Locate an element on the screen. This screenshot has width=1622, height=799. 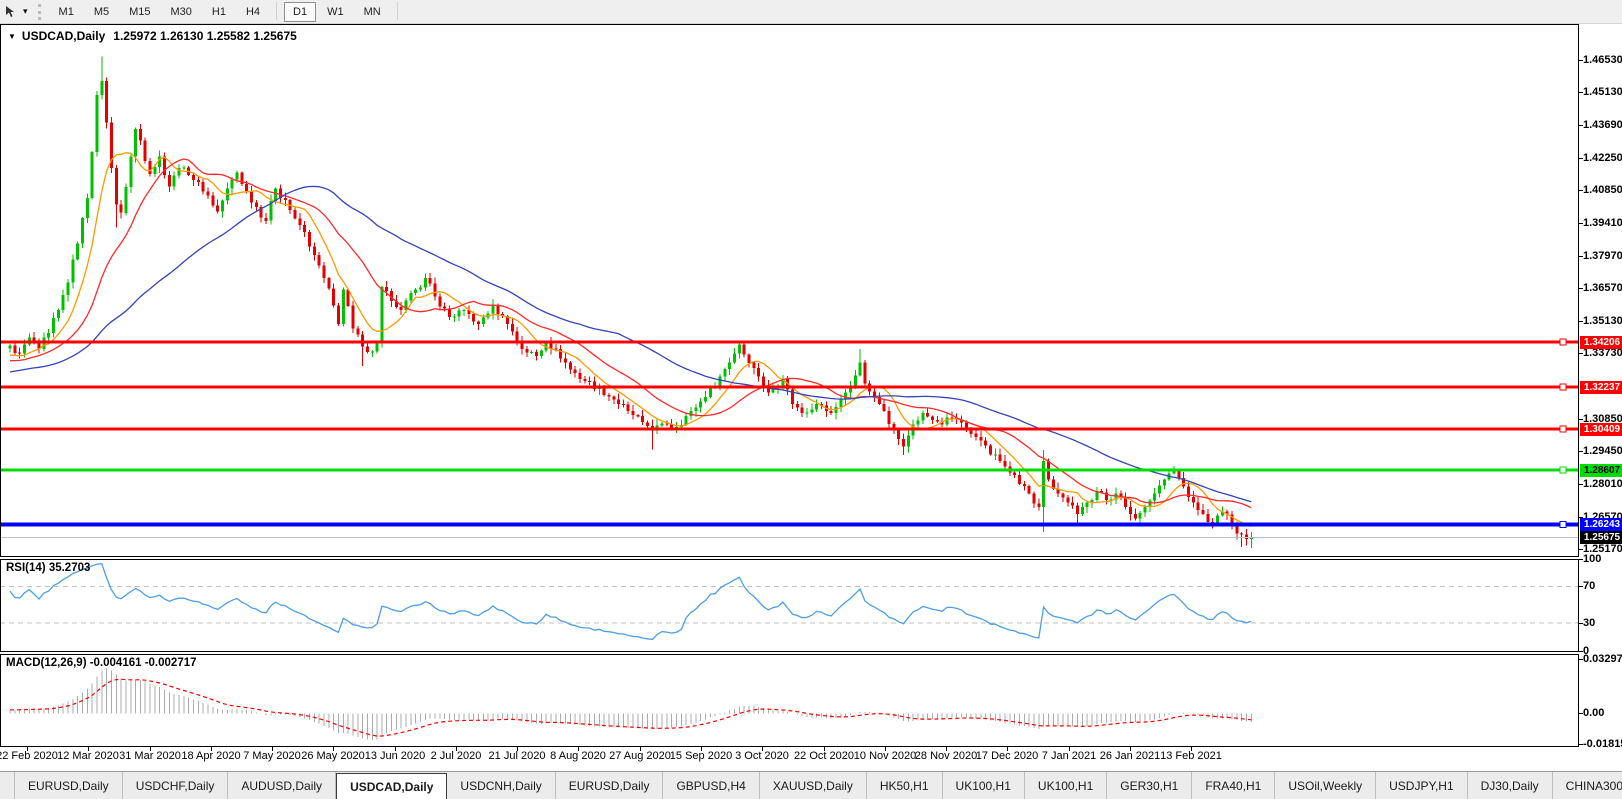
level-price-badge: 1.30409 is located at coordinates (1601, 429).